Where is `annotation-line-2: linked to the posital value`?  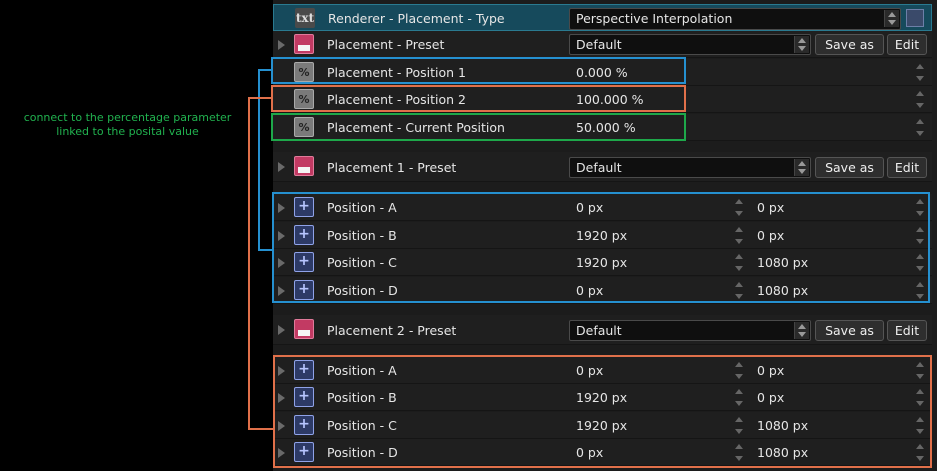 annotation-line-2: linked to the posital value is located at coordinates (127, 131).